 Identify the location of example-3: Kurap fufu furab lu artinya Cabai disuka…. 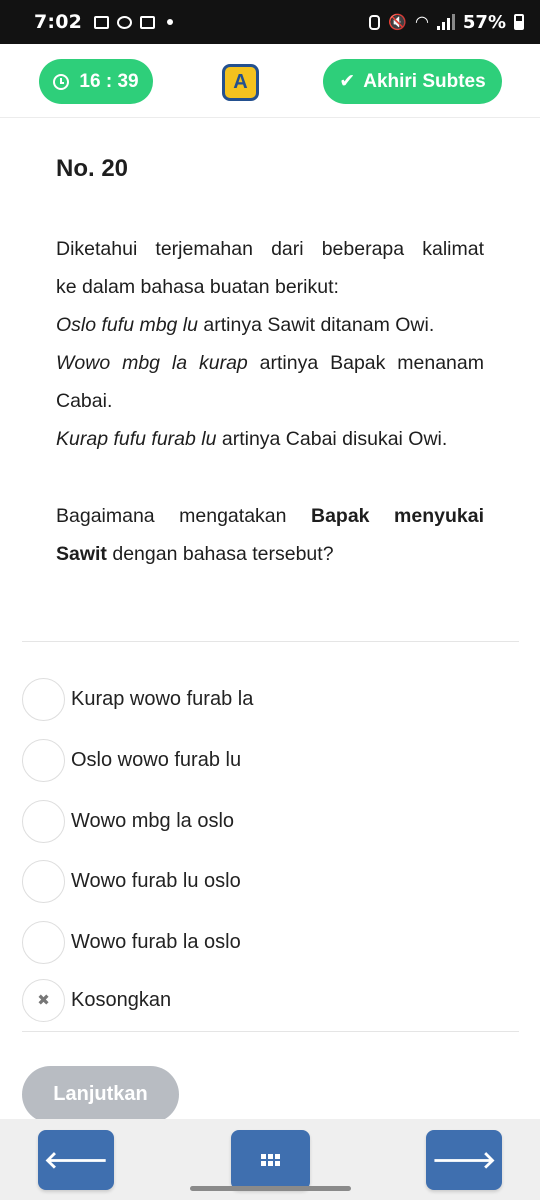
(270, 439).